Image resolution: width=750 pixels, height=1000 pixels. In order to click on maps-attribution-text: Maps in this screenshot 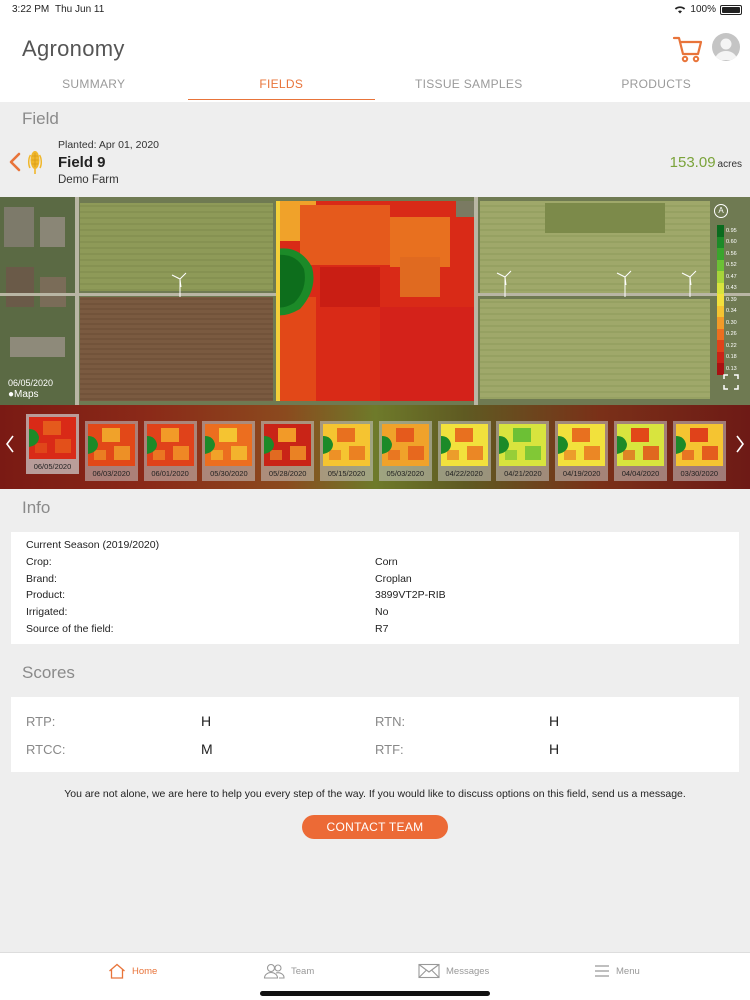, I will do `click(26, 394)`.